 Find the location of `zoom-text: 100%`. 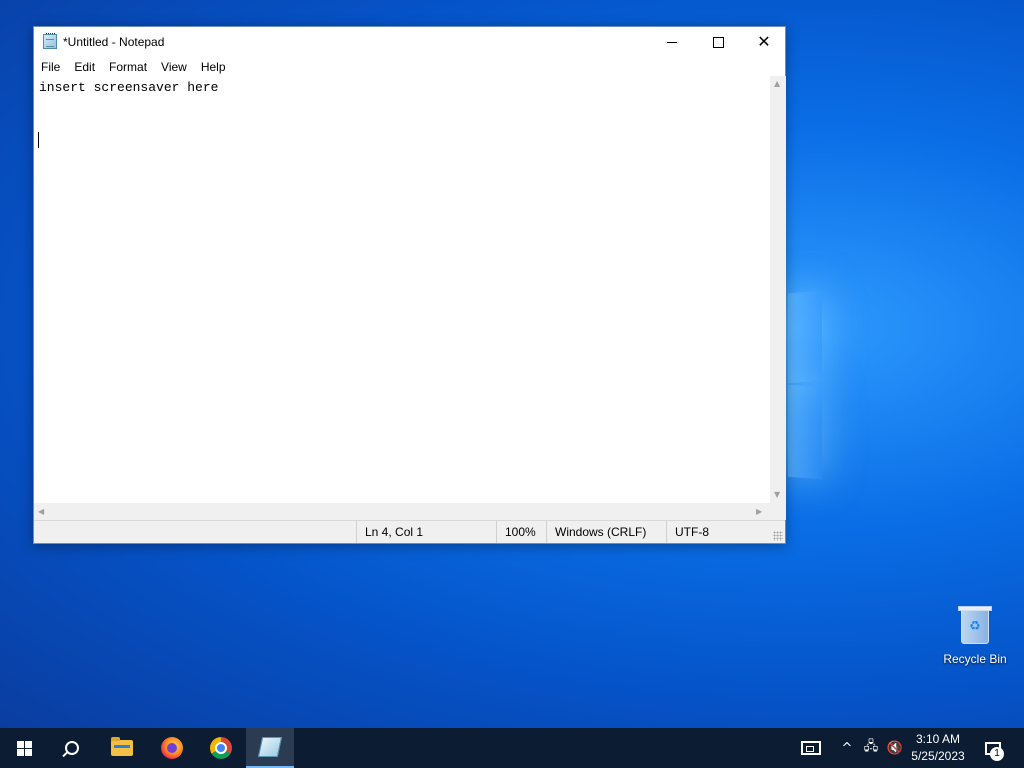

zoom-text: 100% is located at coordinates (520, 532).